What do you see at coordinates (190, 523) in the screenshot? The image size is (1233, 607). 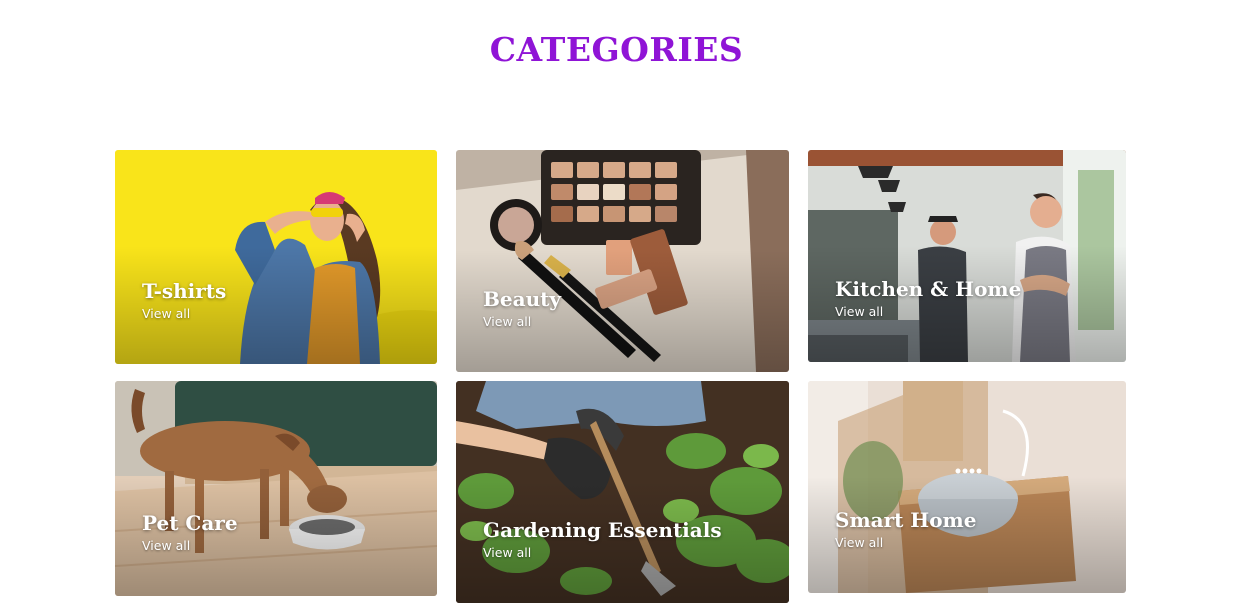 I see `category-title: Pet Care` at bounding box center [190, 523].